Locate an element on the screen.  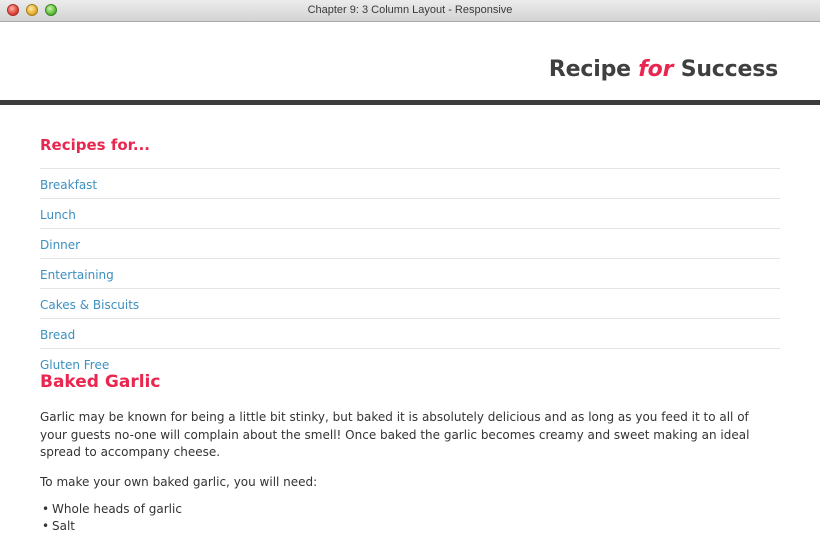
site-logo: Recipe for Success is located at coordinates (663, 69).